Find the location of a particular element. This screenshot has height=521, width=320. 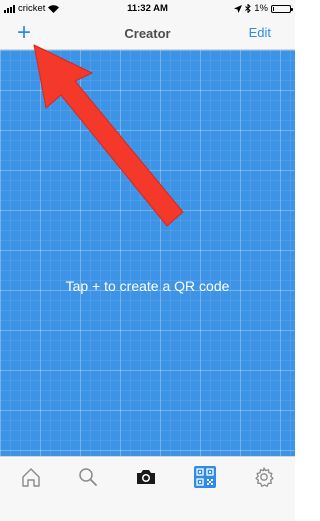

search-icon is located at coordinates (88, 477).